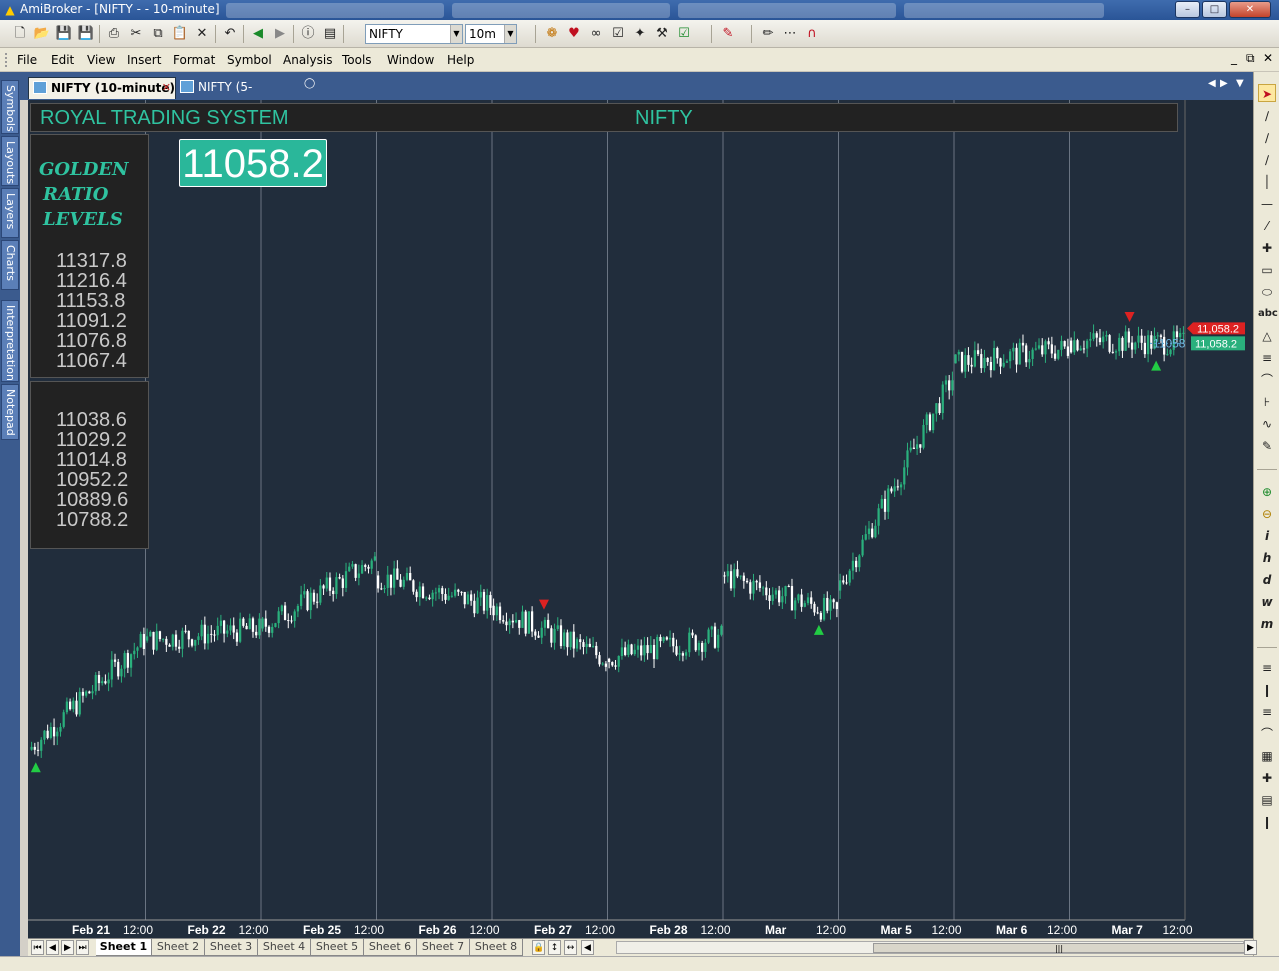  I want to click on copy-icon: ⧉, so click(158, 34).